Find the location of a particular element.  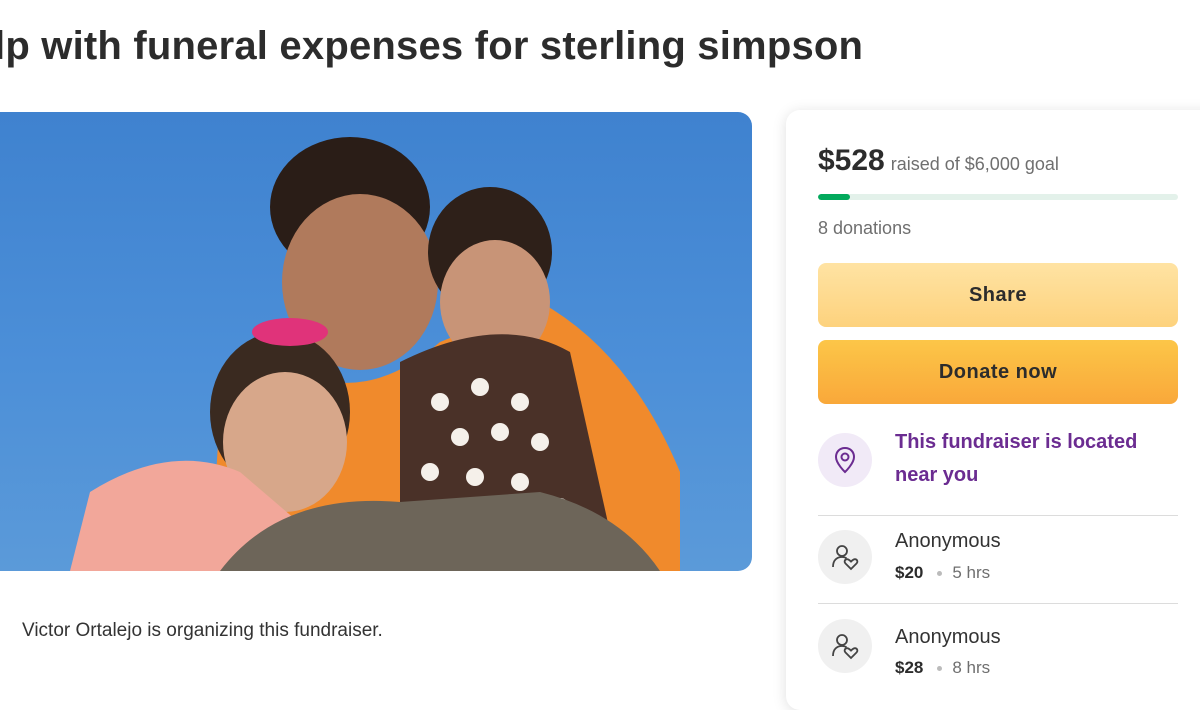

donate-now-button: Donate now is located at coordinates (998, 372).